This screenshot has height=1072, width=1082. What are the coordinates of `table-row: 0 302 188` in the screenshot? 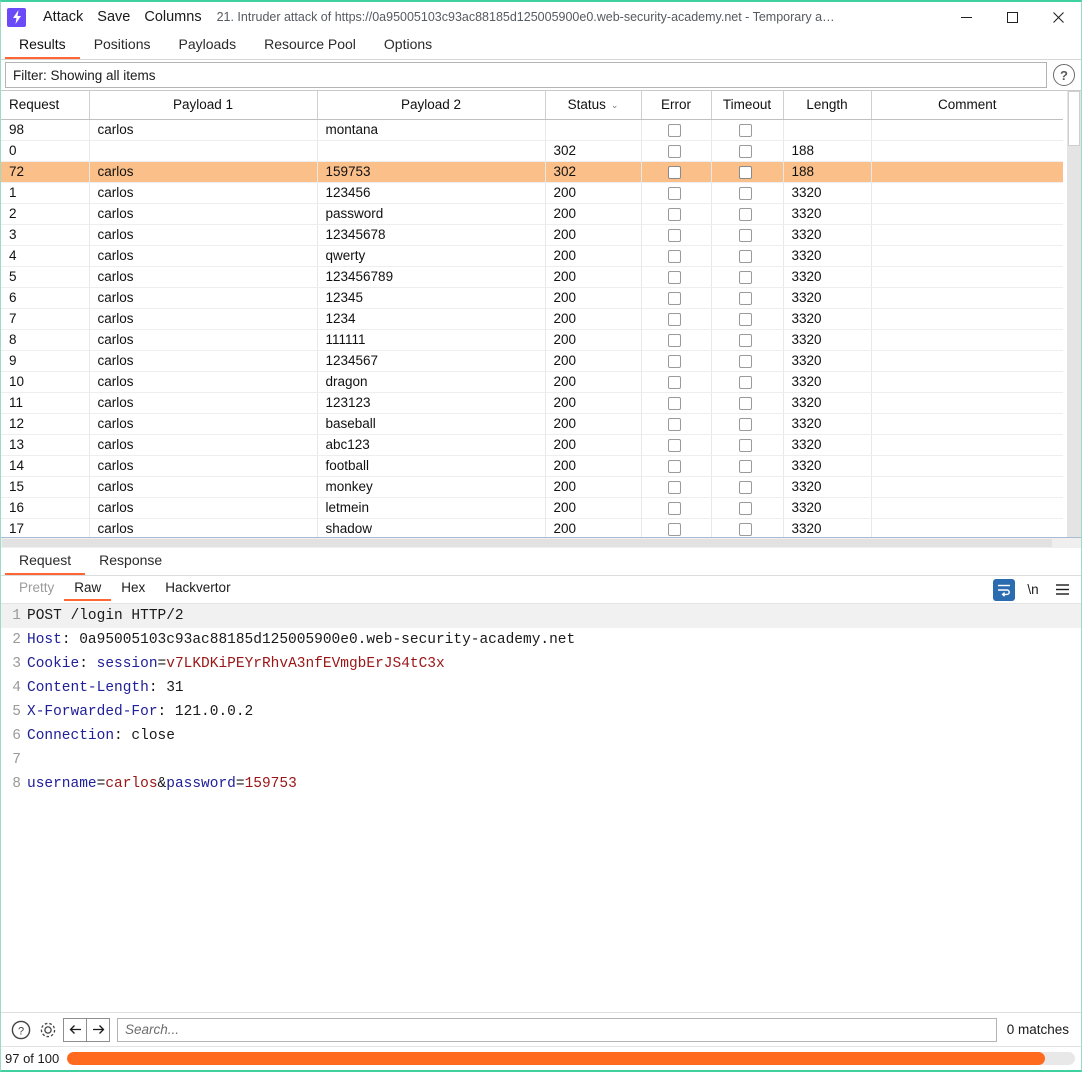 It's located at (532, 151).